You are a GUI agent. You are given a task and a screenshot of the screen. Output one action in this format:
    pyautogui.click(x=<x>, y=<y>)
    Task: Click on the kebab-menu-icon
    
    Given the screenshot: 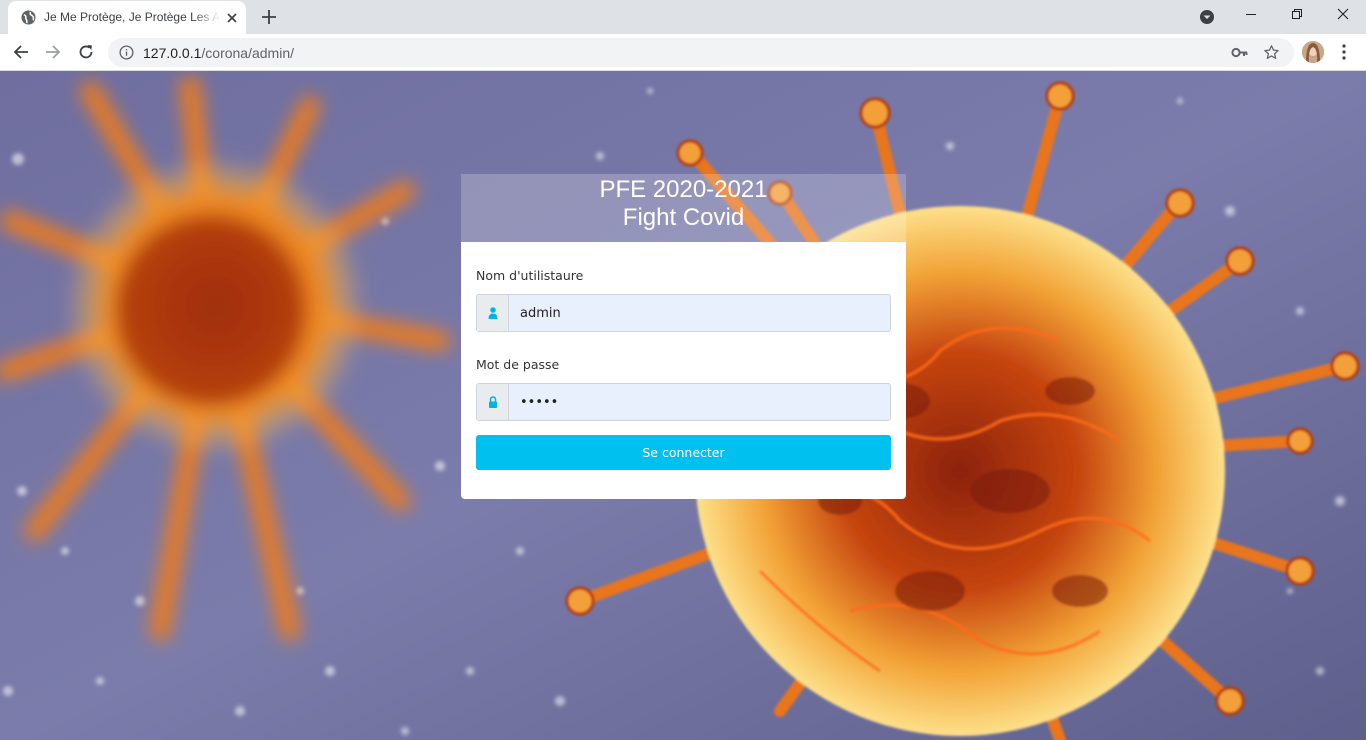 What is the action you would take?
    pyautogui.click(x=1344, y=52)
    